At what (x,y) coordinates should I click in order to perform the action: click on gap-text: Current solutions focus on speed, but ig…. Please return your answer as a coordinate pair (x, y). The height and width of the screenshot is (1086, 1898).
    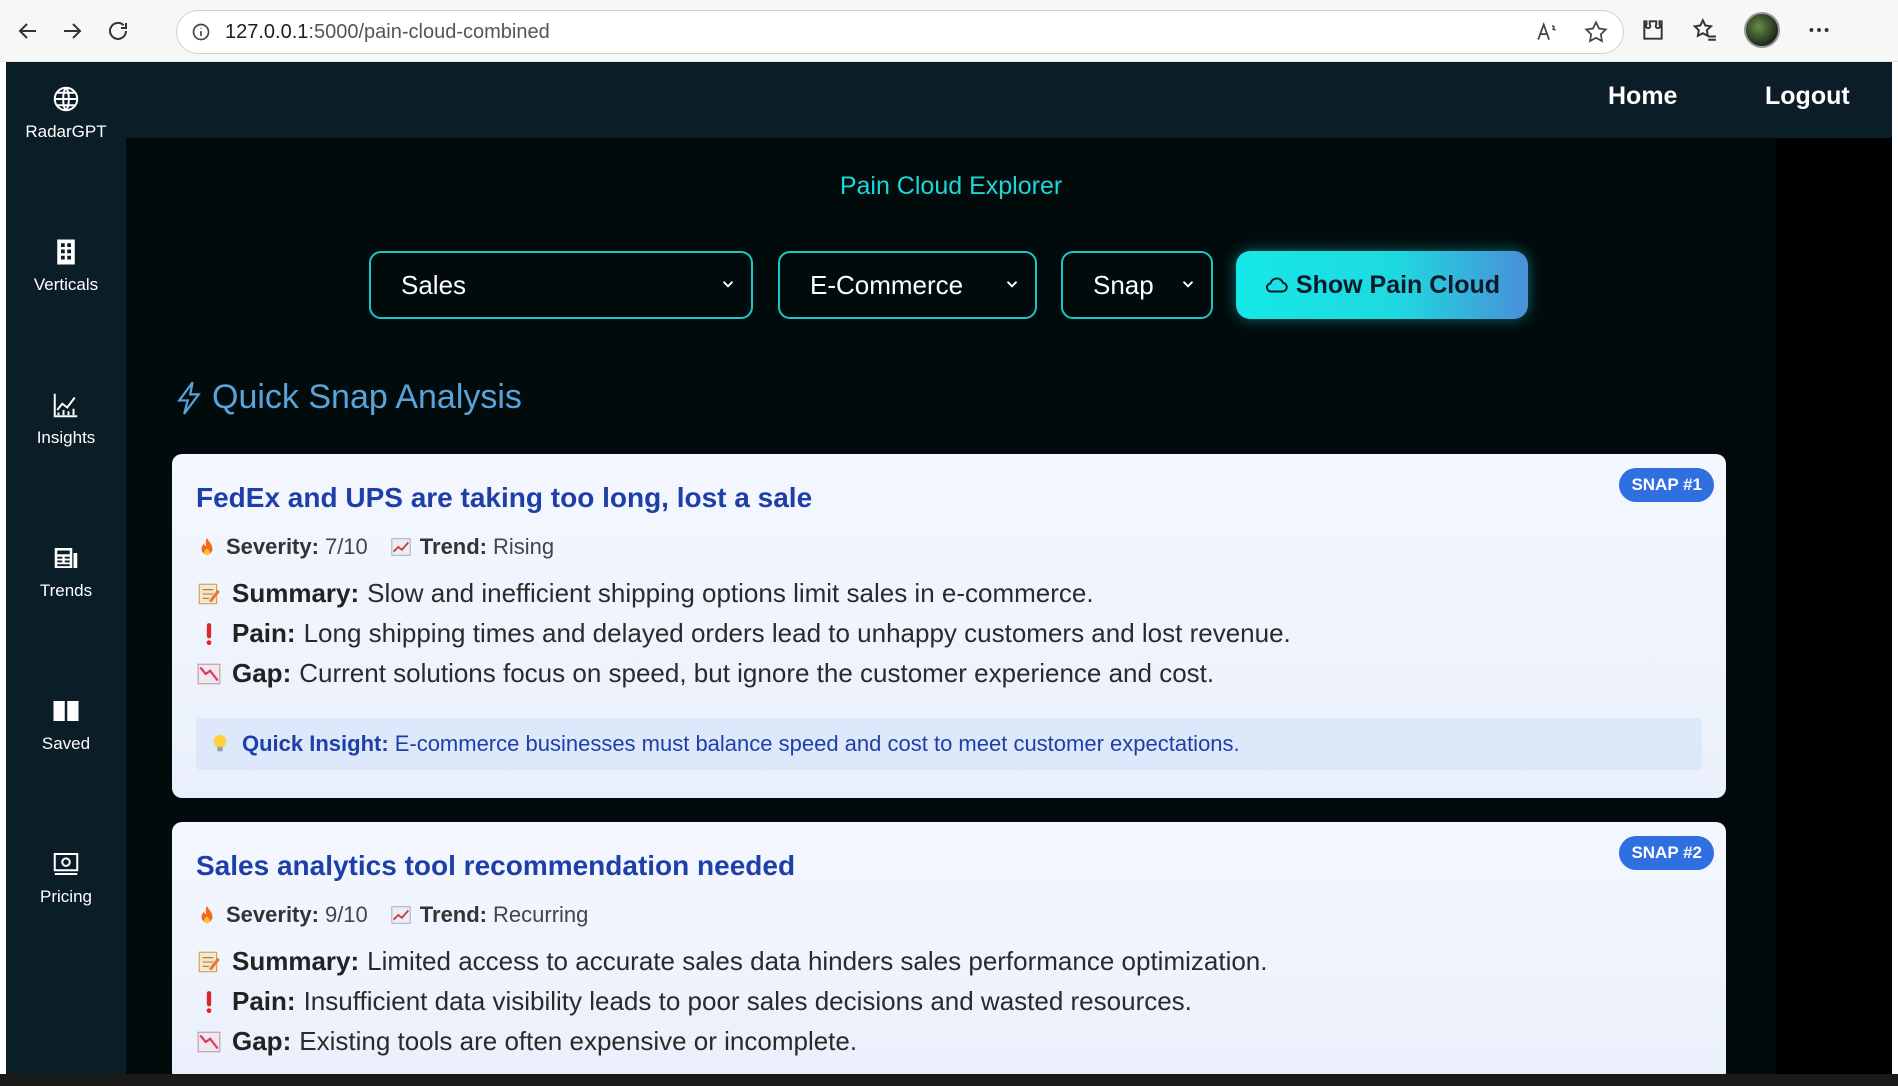
    Looking at the image, I should click on (757, 673).